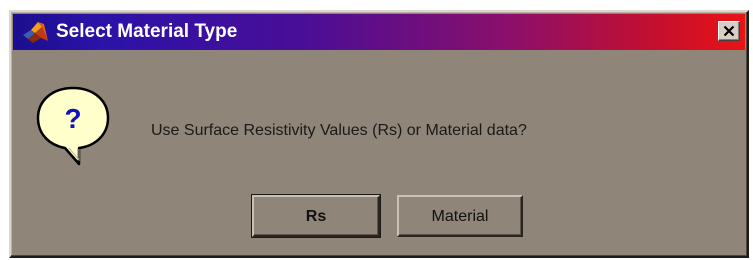  I want to click on question-icon: ?, so click(73, 129).